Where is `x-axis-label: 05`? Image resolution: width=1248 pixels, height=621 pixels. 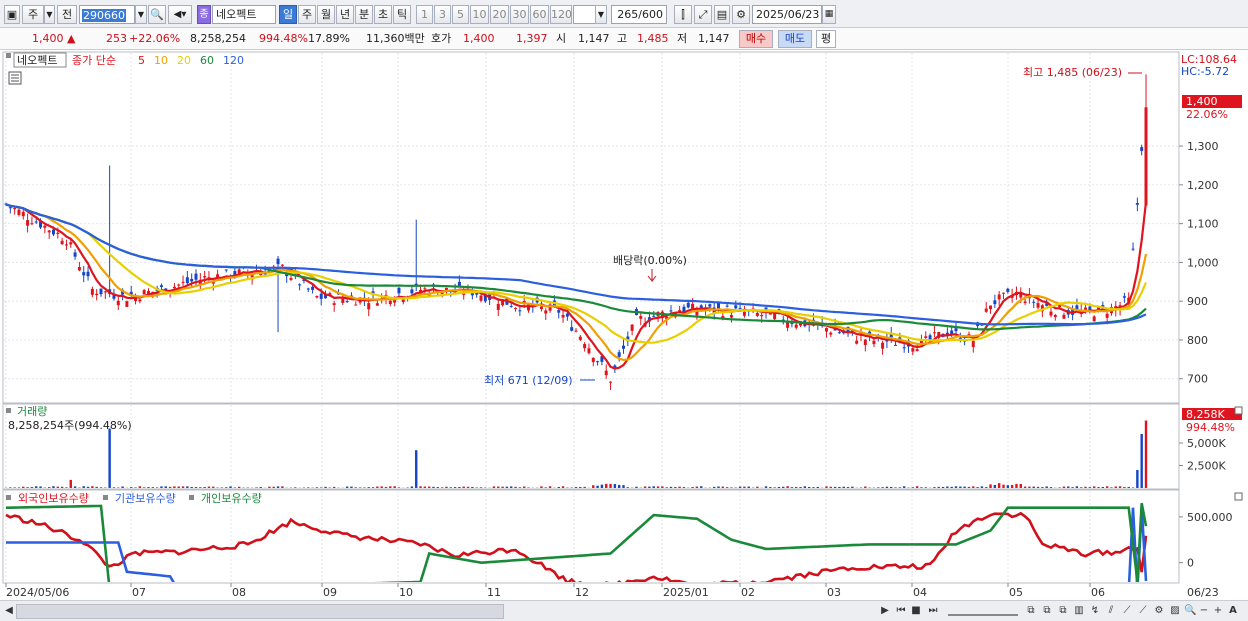 x-axis-label: 05 is located at coordinates (1016, 592).